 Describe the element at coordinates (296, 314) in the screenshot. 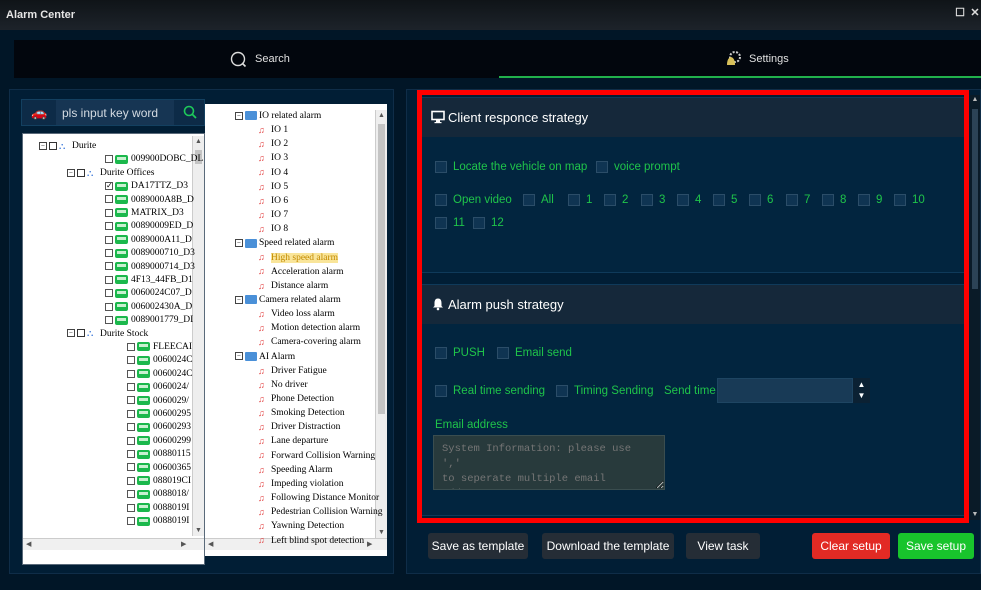

I see `alarm-type-node: ♫ Video loss alarm` at that location.